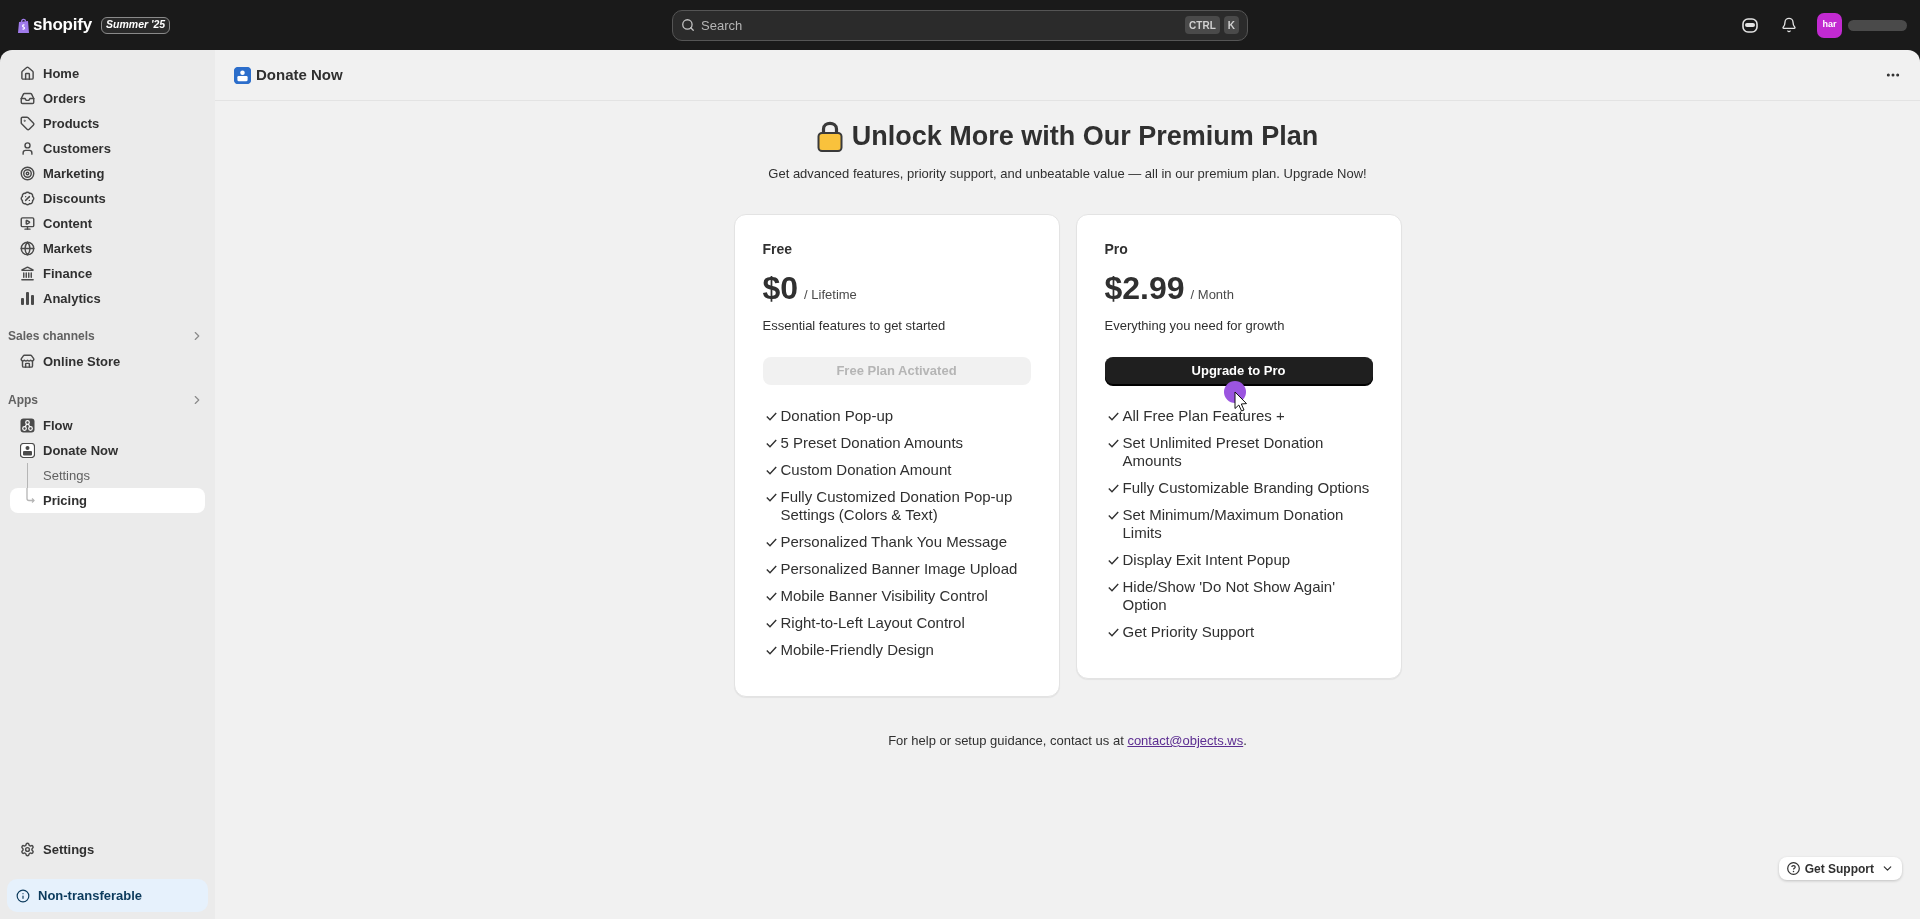  I want to click on nav-item: Donate Now, so click(107, 450).